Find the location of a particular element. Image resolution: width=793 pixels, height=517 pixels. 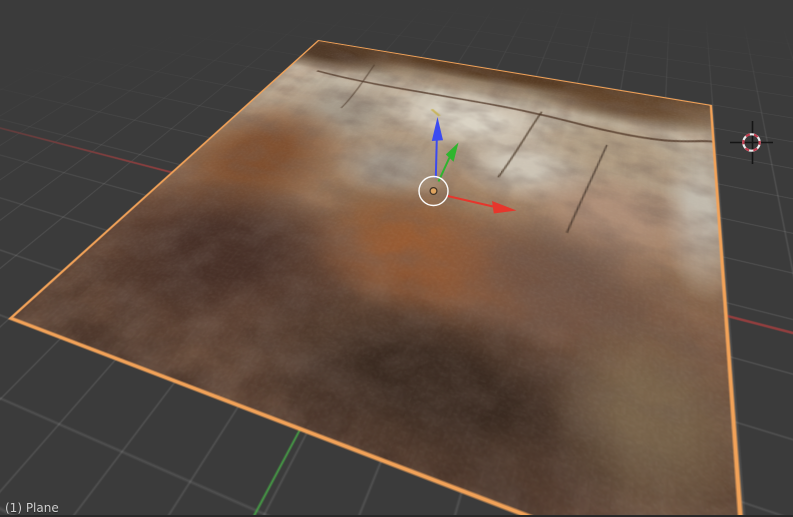

viewport-object-info: (1) Plane is located at coordinates (32, 508).